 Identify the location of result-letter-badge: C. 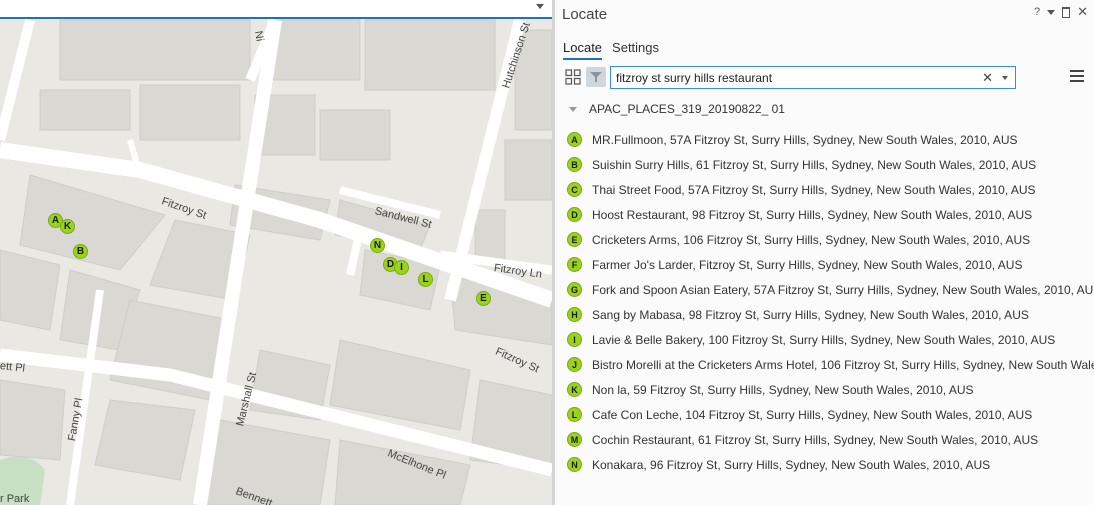
(574, 189).